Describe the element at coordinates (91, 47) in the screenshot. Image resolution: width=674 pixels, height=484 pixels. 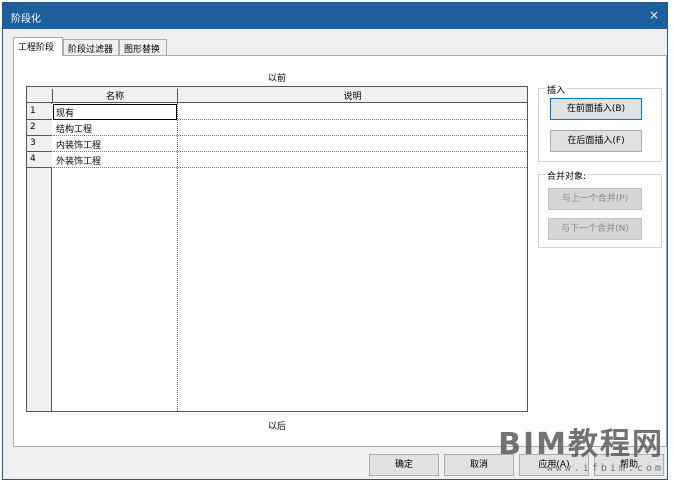
I see `tab-phase-filters: 阶段过滤器` at that location.